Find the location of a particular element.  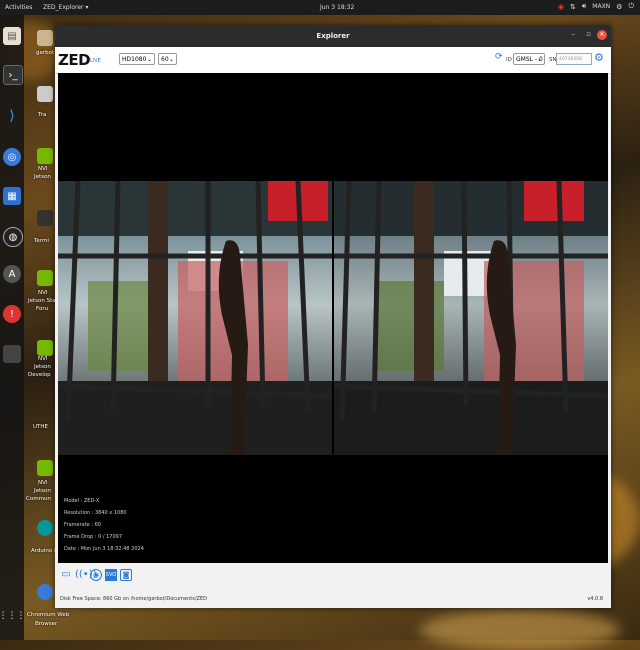

window-title: Explorer is located at coordinates (333, 36).